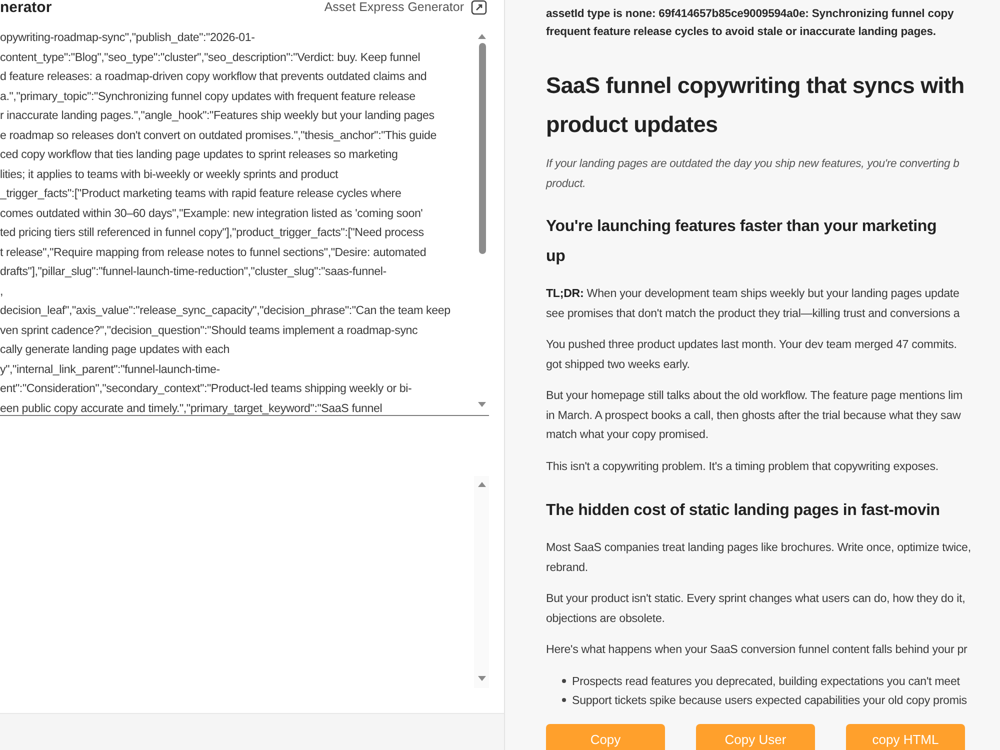  What do you see at coordinates (743, 466) in the screenshot?
I see `paragraph: This isn't a copywriting problem. It's a timing problem that copywriting exposes.` at bounding box center [743, 466].